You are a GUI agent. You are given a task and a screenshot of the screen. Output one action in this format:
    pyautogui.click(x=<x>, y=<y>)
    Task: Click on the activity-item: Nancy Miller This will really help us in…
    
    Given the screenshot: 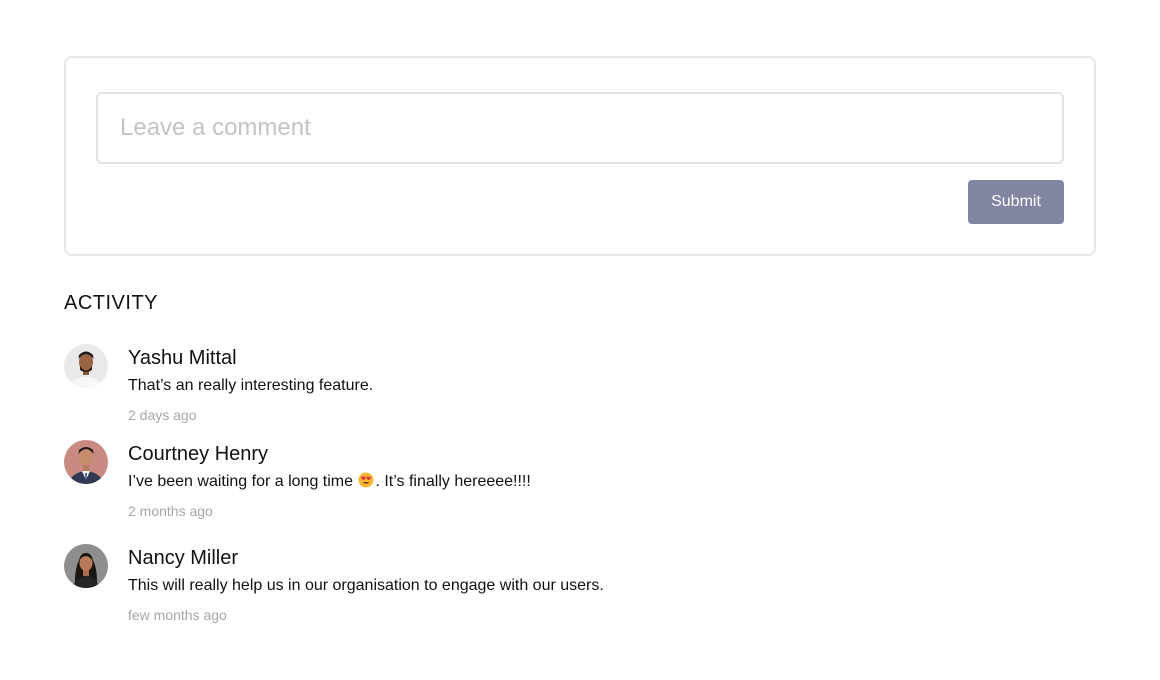 What is the action you would take?
    pyautogui.click(x=580, y=592)
    